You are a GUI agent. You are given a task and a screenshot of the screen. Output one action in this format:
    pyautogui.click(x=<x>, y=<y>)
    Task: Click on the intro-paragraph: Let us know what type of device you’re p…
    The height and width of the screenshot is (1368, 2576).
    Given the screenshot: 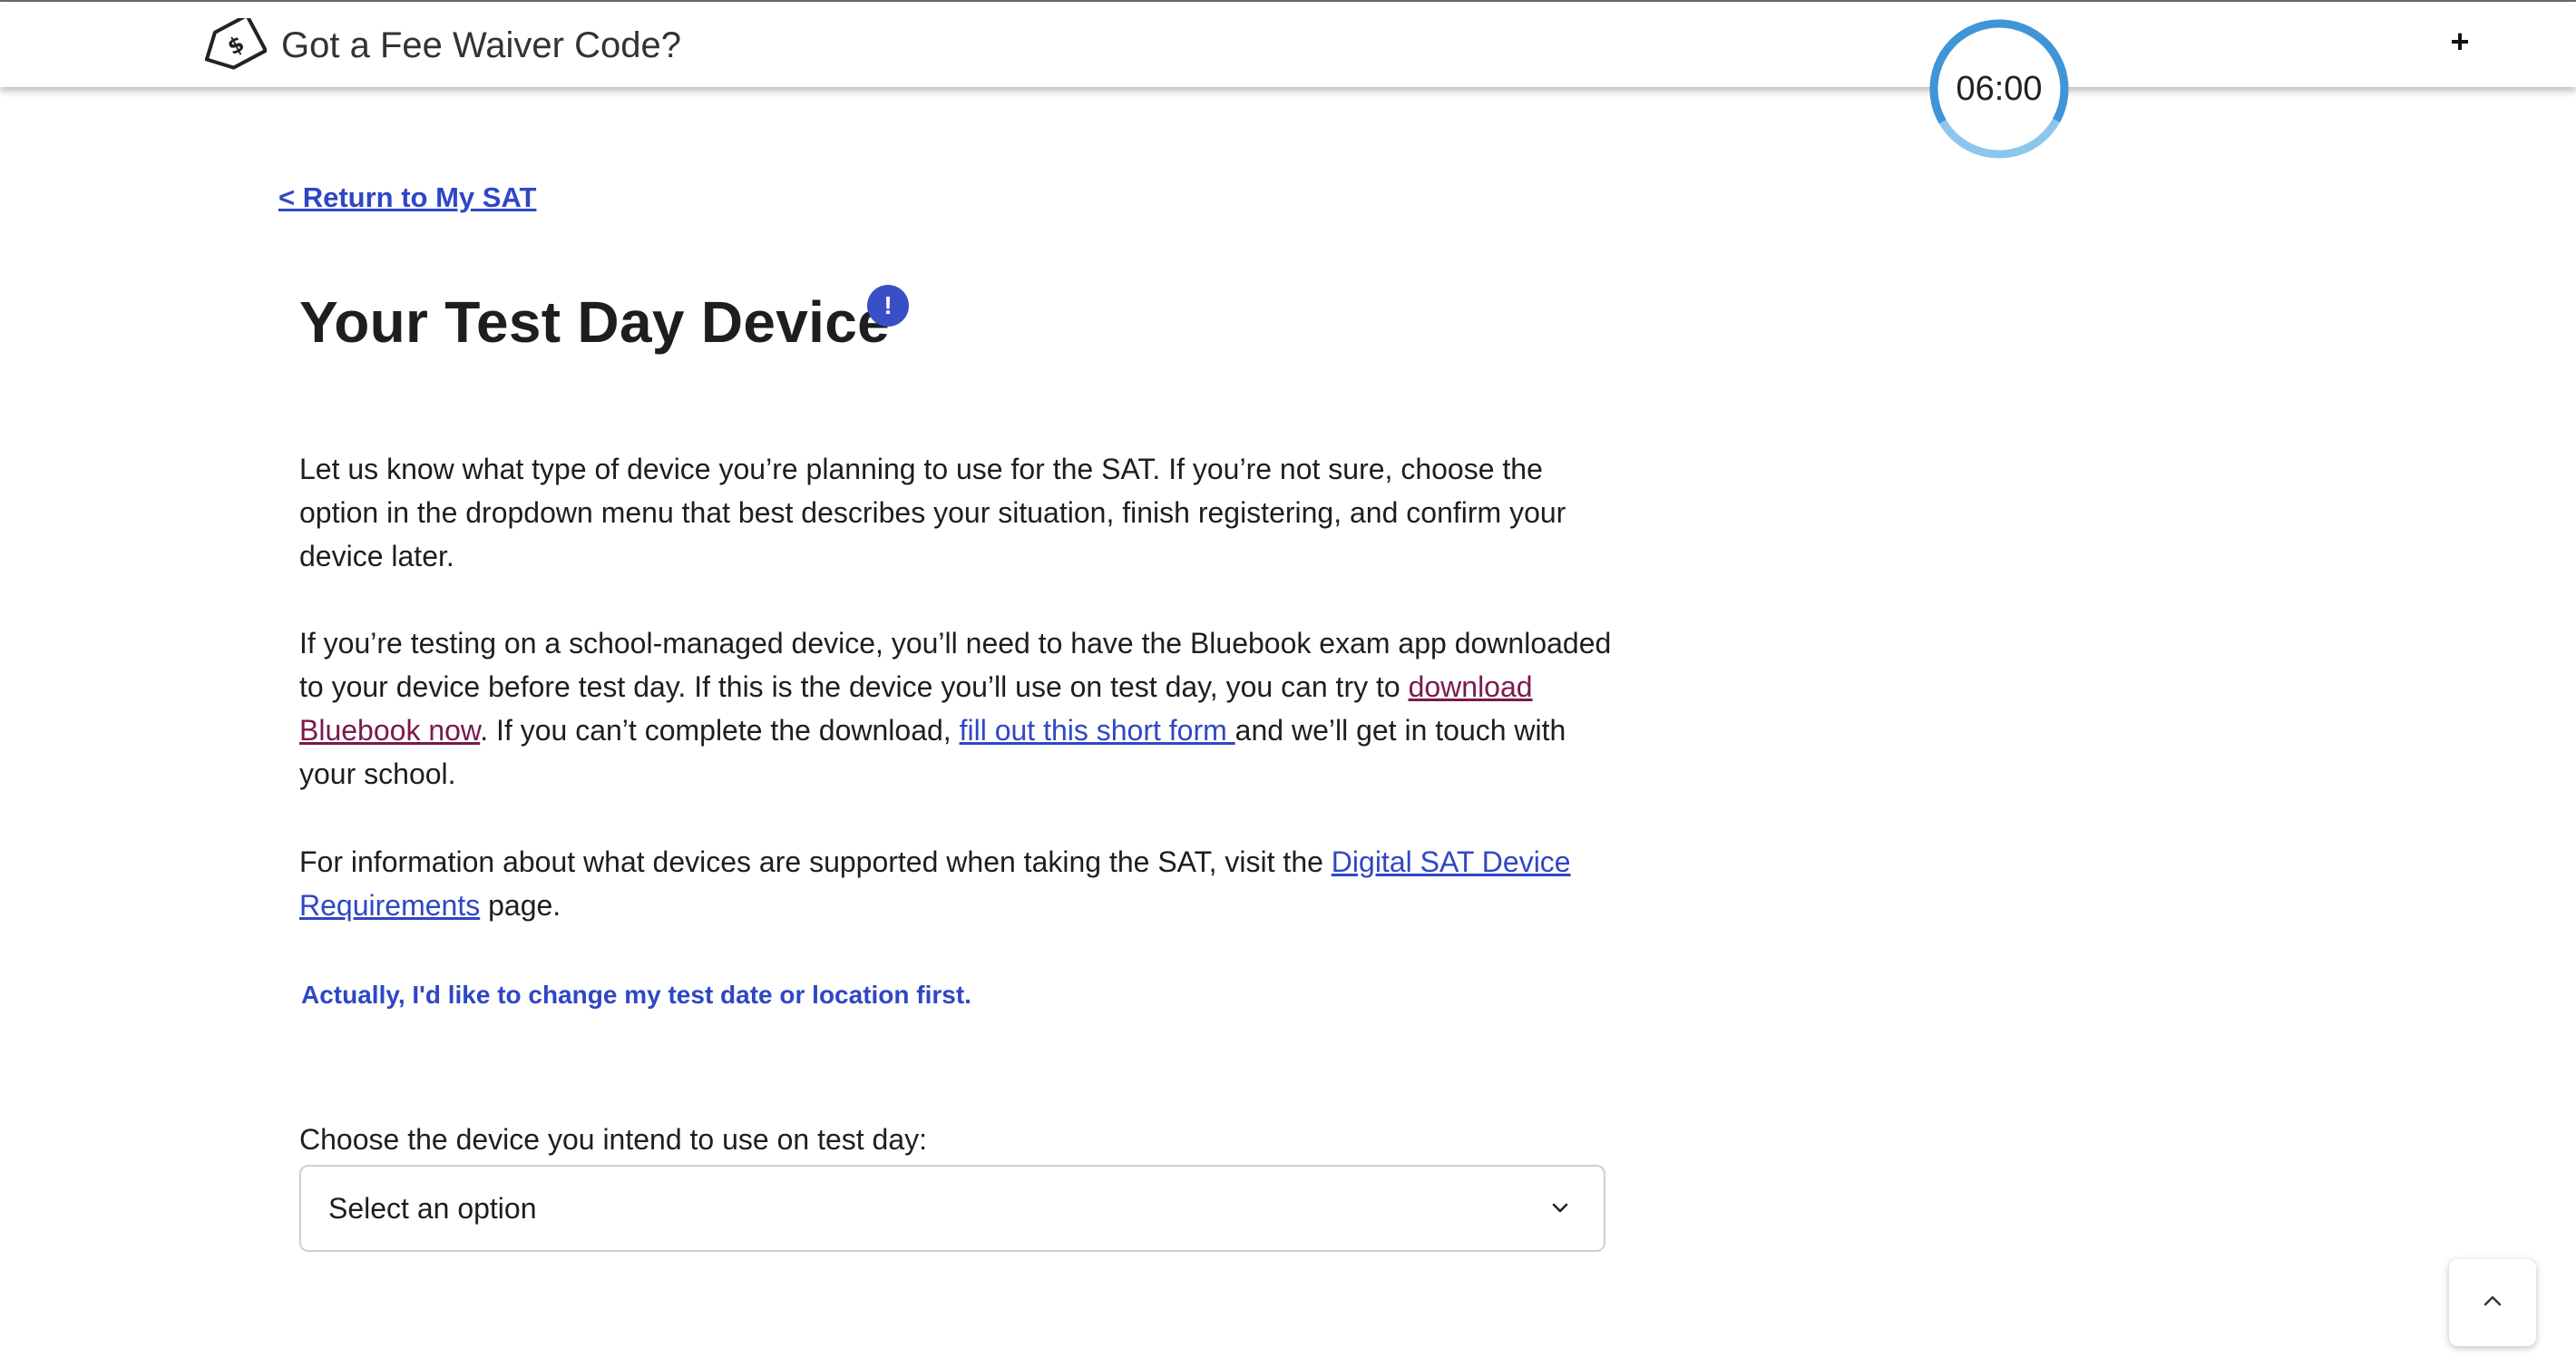 What is the action you would take?
    pyautogui.click(x=932, y=512)
    